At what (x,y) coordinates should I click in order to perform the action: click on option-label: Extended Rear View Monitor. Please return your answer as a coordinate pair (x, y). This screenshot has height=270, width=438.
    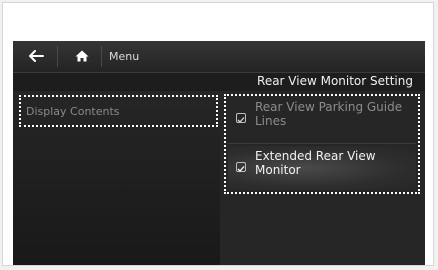
    Looking at the image, I should click on (315, 163).